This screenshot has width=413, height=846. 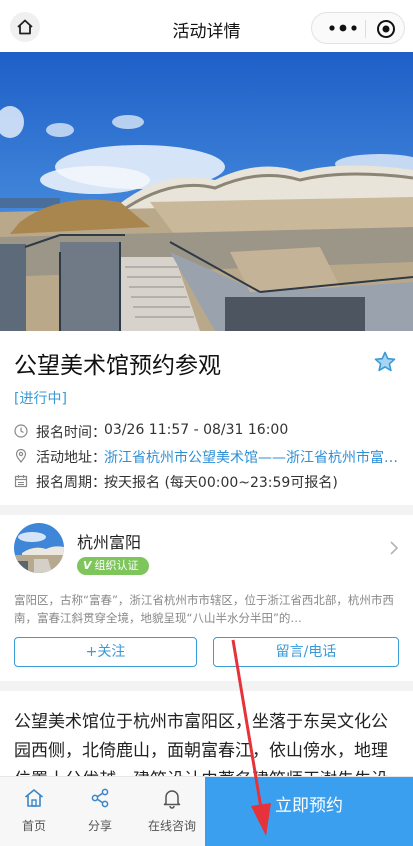 What do you see at coordinates (100, 798) in the screenshot?
I see `share-icon` at bounding box center [100, 798].